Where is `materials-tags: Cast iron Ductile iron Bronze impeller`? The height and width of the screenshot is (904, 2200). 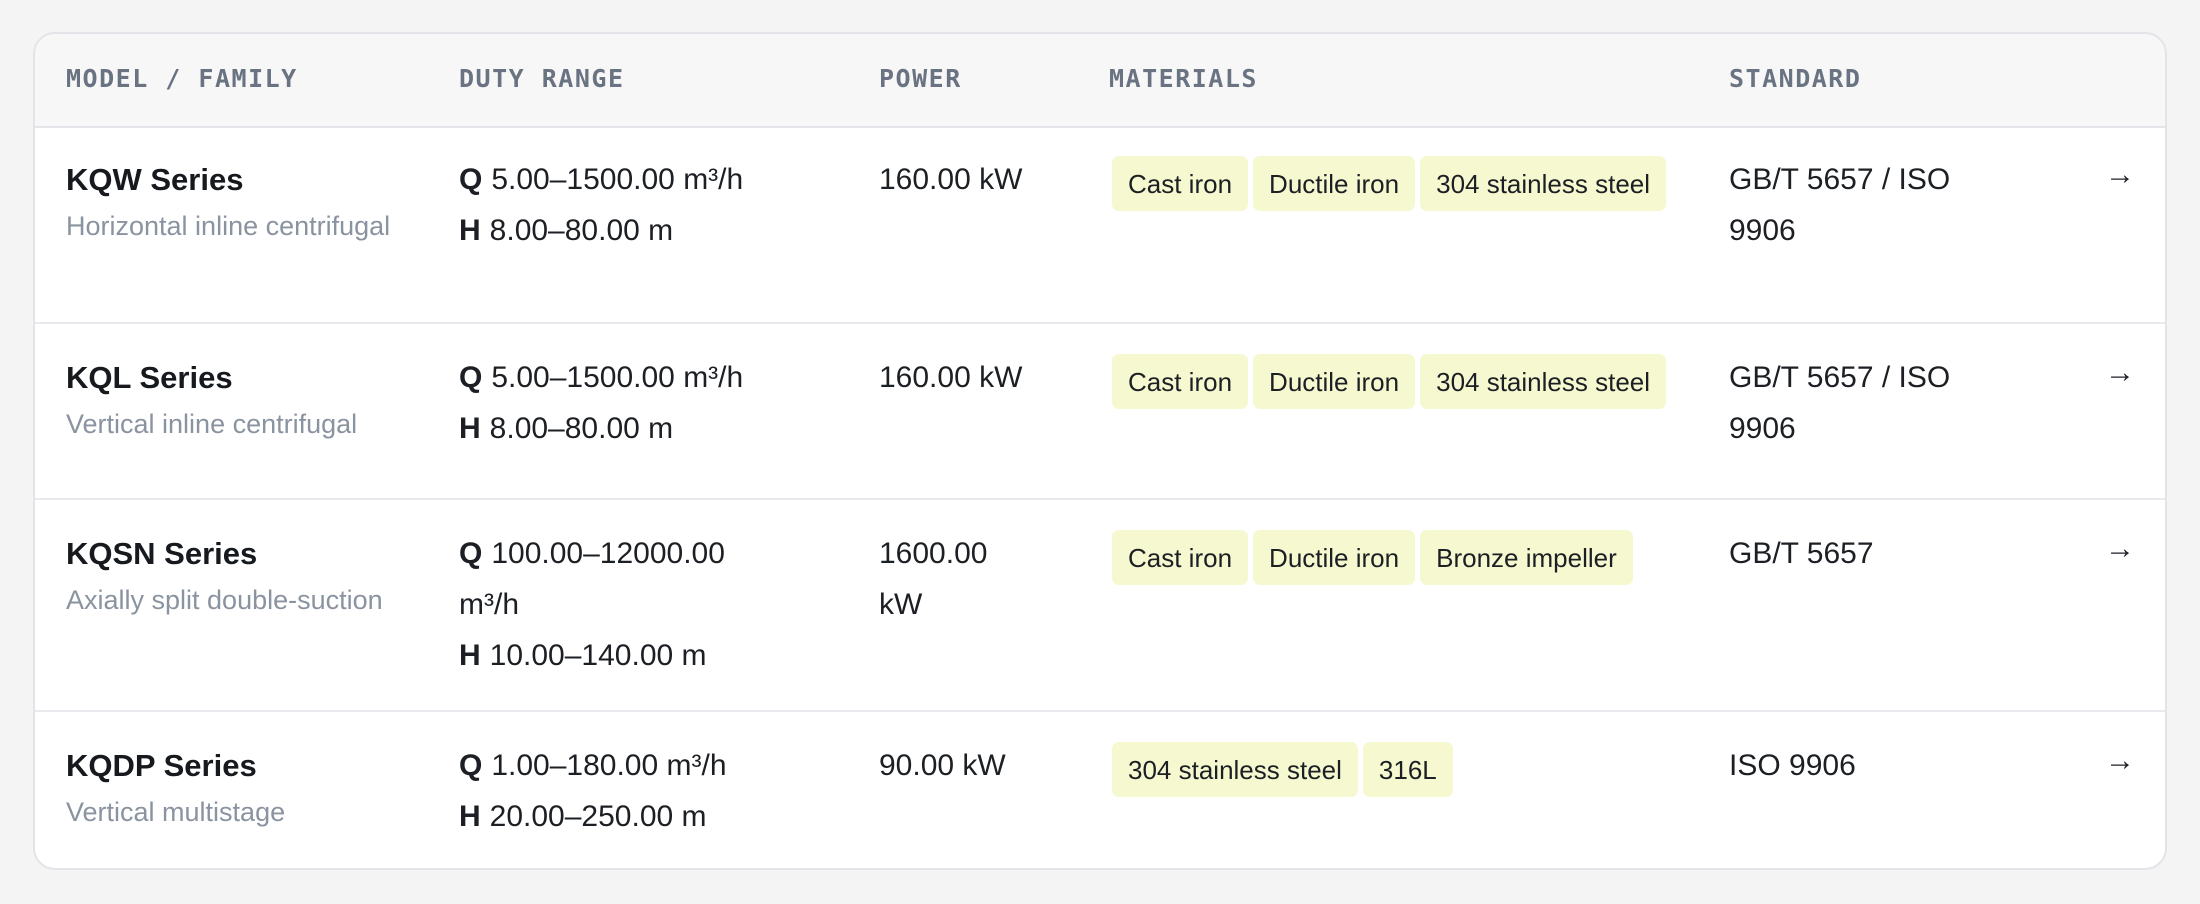
materials-tags: Cast iron Ductile iron Bronze impeller is located at coordinates (1392, 557).